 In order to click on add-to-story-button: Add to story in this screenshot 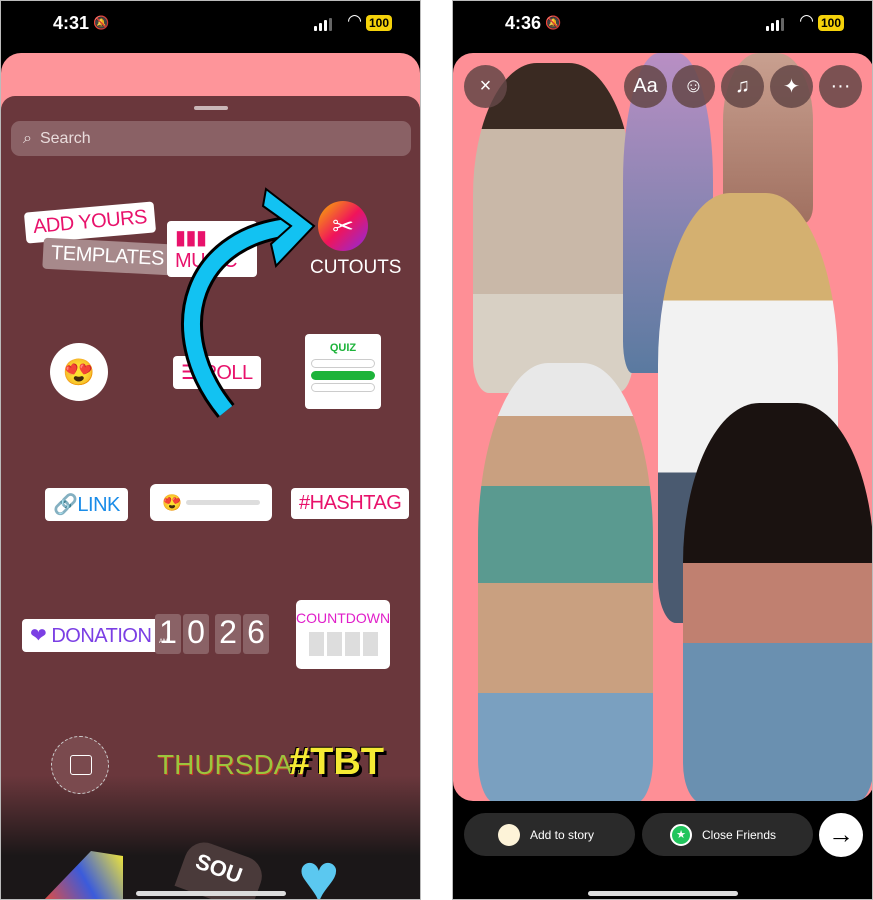, I will do `click(549, 834)`.